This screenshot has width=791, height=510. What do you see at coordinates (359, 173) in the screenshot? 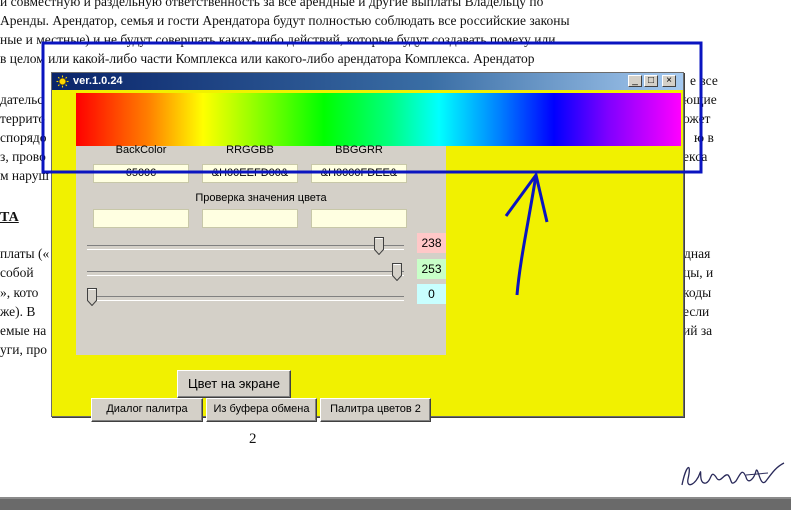
I see `bbggrr-field: &H0000FDEE&` at bounding box center [359, 173].